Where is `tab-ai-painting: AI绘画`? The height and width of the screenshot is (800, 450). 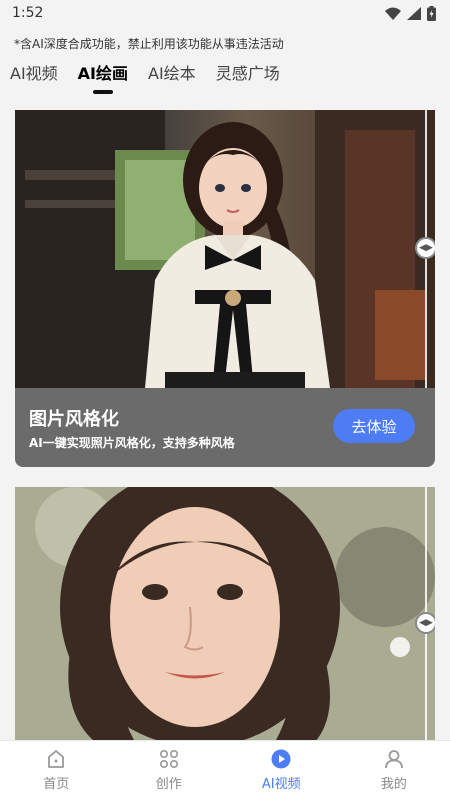 tab-ai-painting: AI绘画 is located at coordinates (103, 77).